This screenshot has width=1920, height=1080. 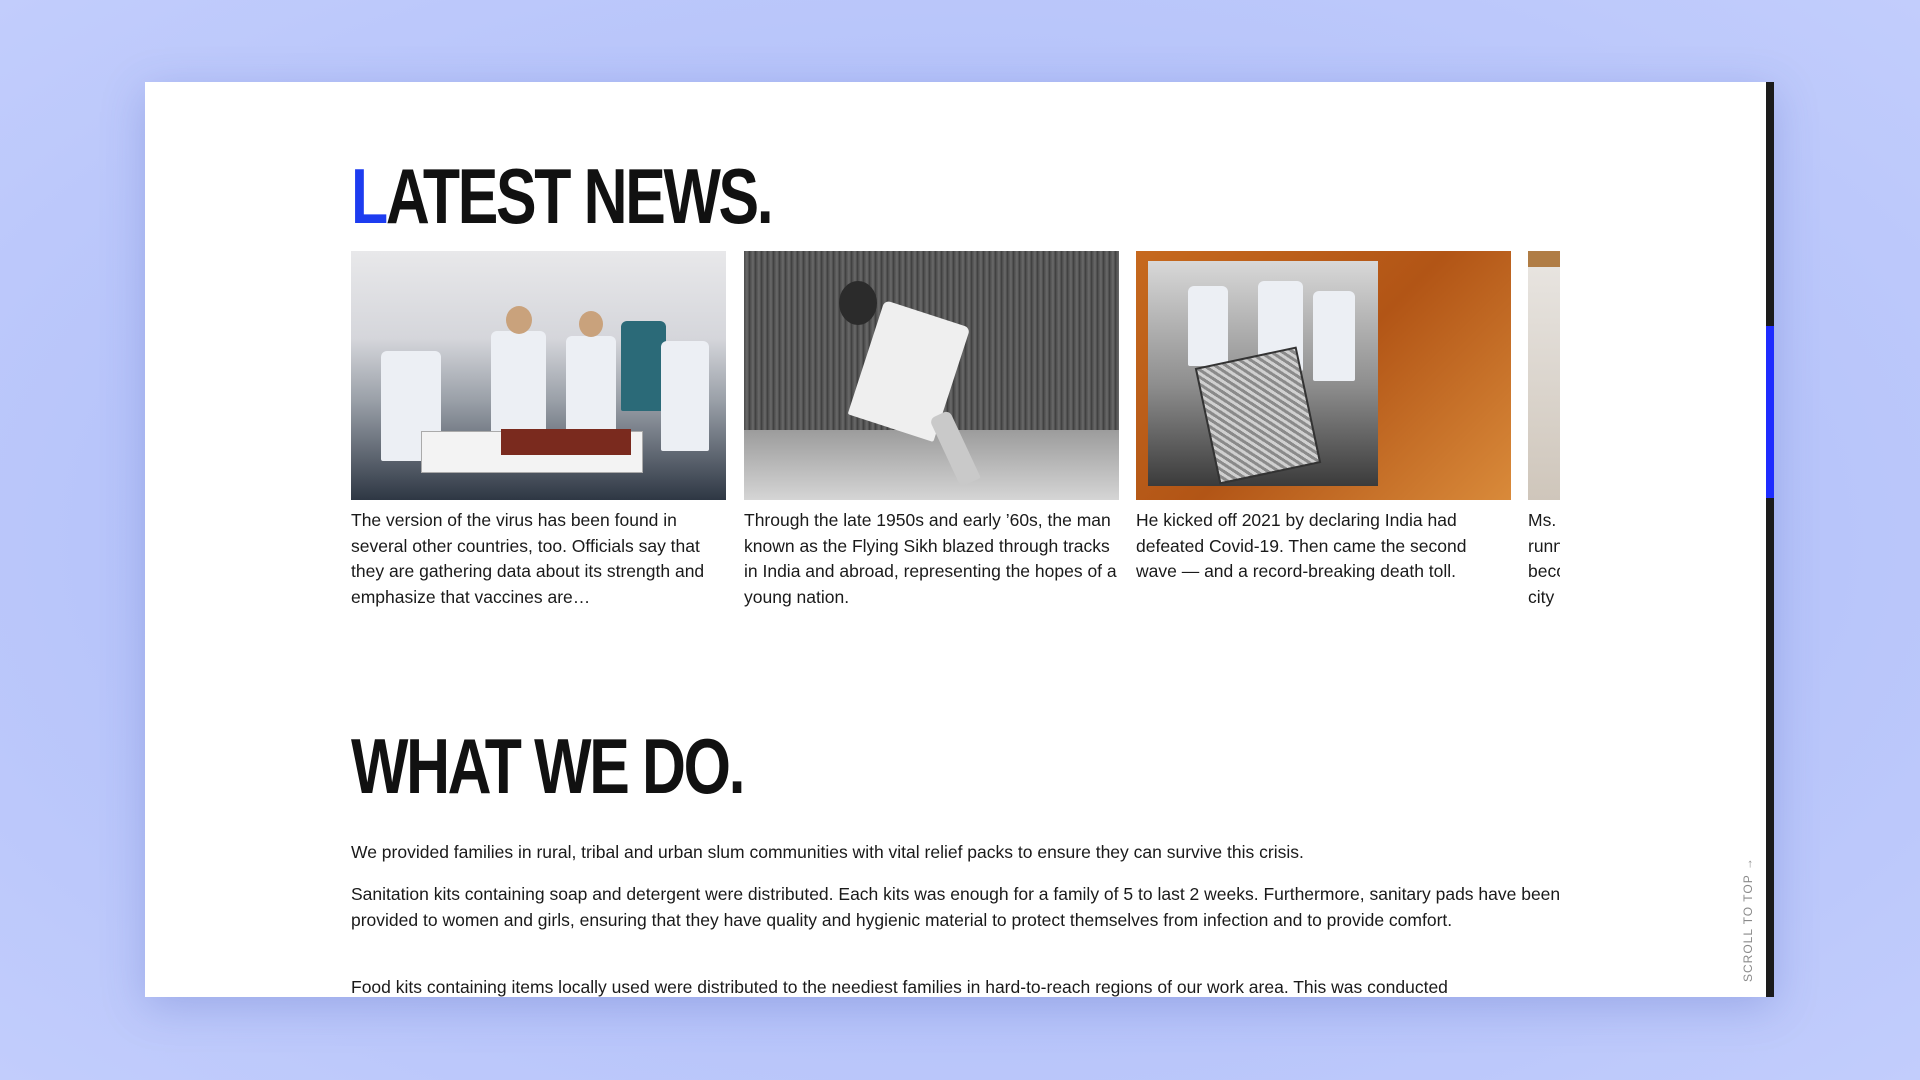 I want to click on text-line: beco, so click(x=1544, y=571).